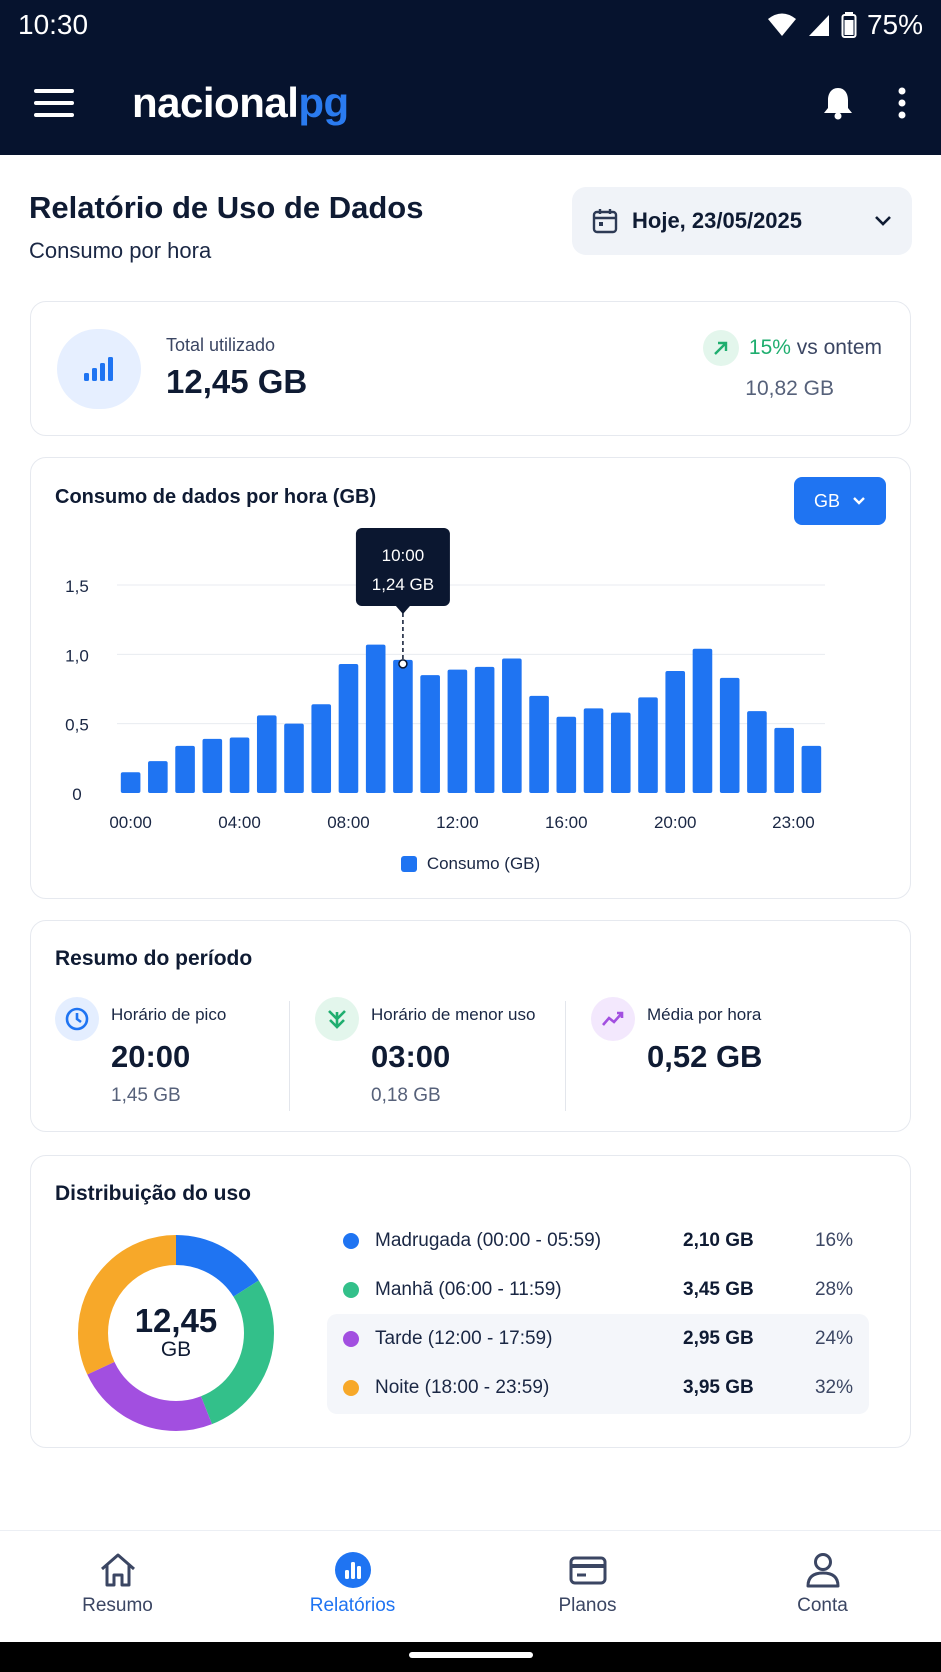 This screenshot has width=941, height=1672. I want to click on period-name: Manhã (06:00 - 11:59), so click(468, 1289).